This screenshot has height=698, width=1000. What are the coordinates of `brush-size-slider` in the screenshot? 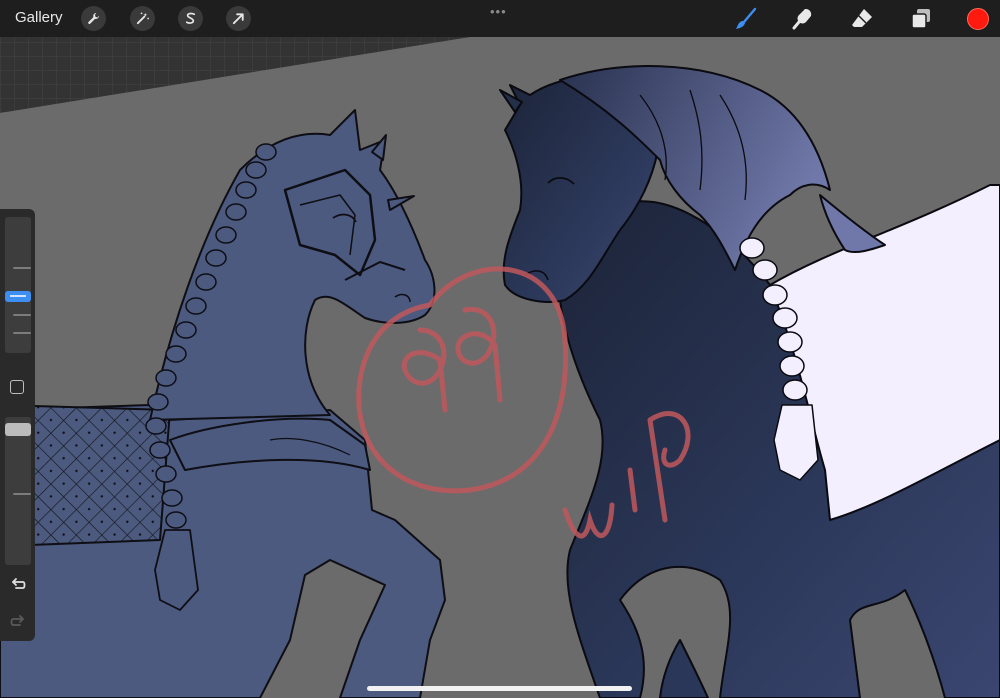 It's located at (18, 285).